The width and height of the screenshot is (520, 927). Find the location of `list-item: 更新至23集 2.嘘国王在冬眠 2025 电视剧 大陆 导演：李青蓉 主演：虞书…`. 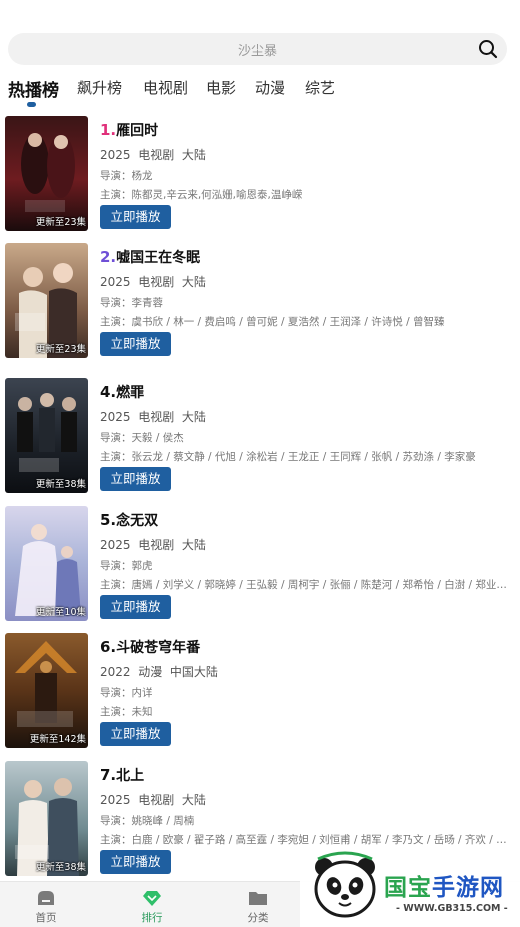

list-item: 更新至23集 2.嘘国王在冬眠 2025 电视剧 大陆 导演：李青蓉 主演：虞书… is located at coordinates (260, 302).